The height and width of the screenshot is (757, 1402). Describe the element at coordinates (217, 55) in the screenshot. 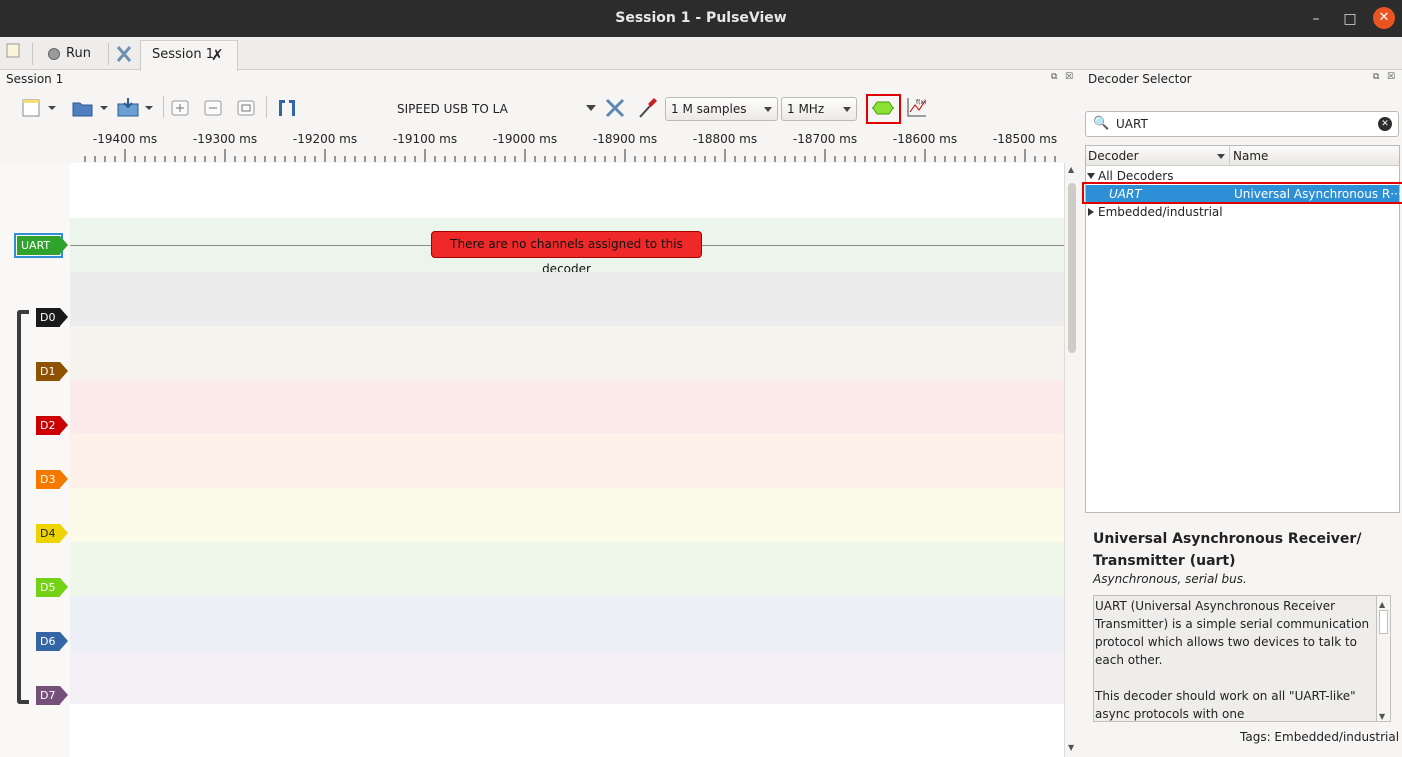

I see `close-tab-icon: ✗` at that location.